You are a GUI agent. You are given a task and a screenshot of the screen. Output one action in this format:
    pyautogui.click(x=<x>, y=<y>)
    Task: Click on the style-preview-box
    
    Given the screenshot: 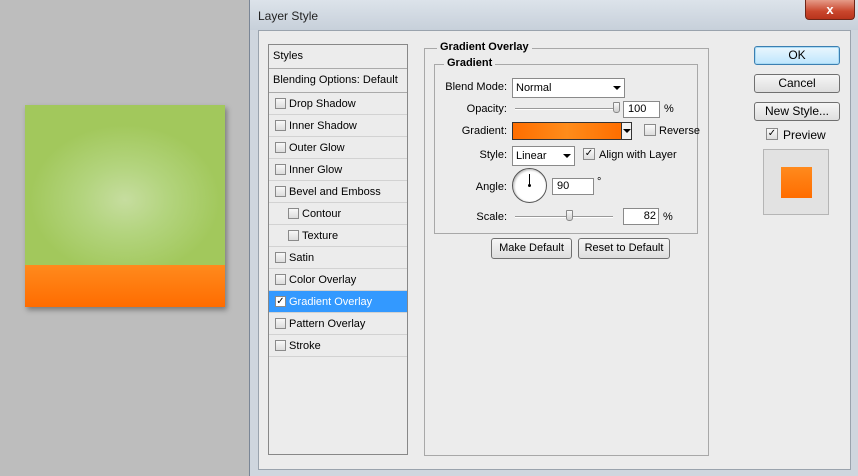 What is the action you would take?
    pyautogui.click(x=796, y=182)
    